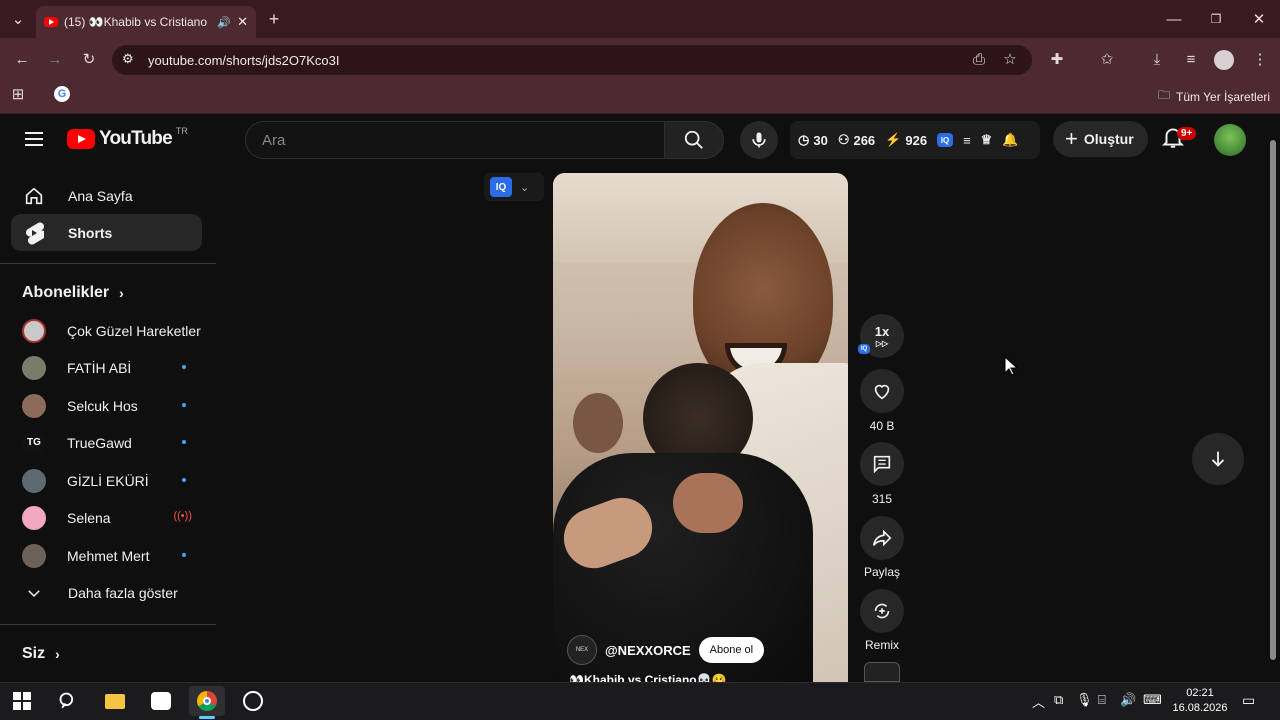  Describe the element at coordinates (253, 701) in the screenshot. I see `obs-icon` at that location.